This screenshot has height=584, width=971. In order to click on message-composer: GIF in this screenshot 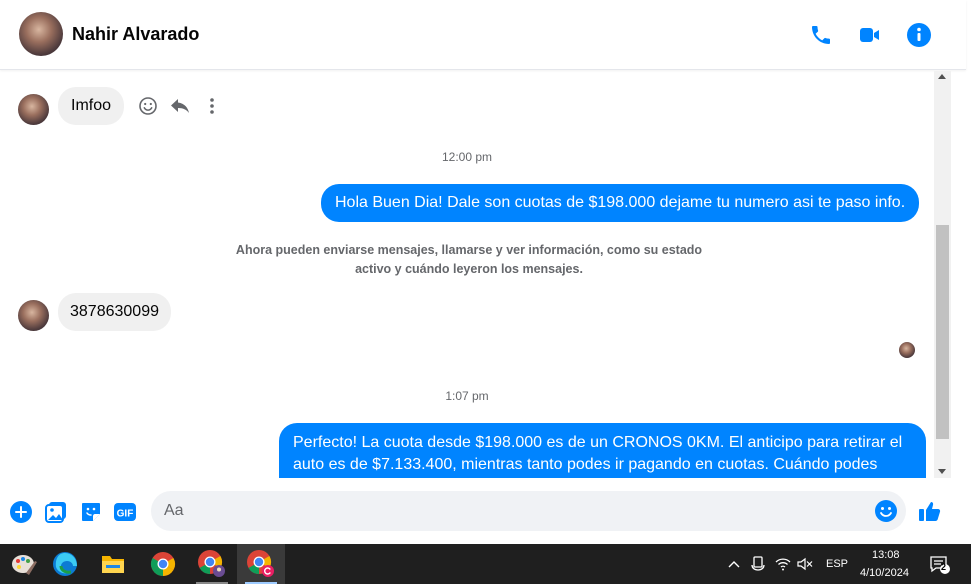, I will do `click(485, 511)`.